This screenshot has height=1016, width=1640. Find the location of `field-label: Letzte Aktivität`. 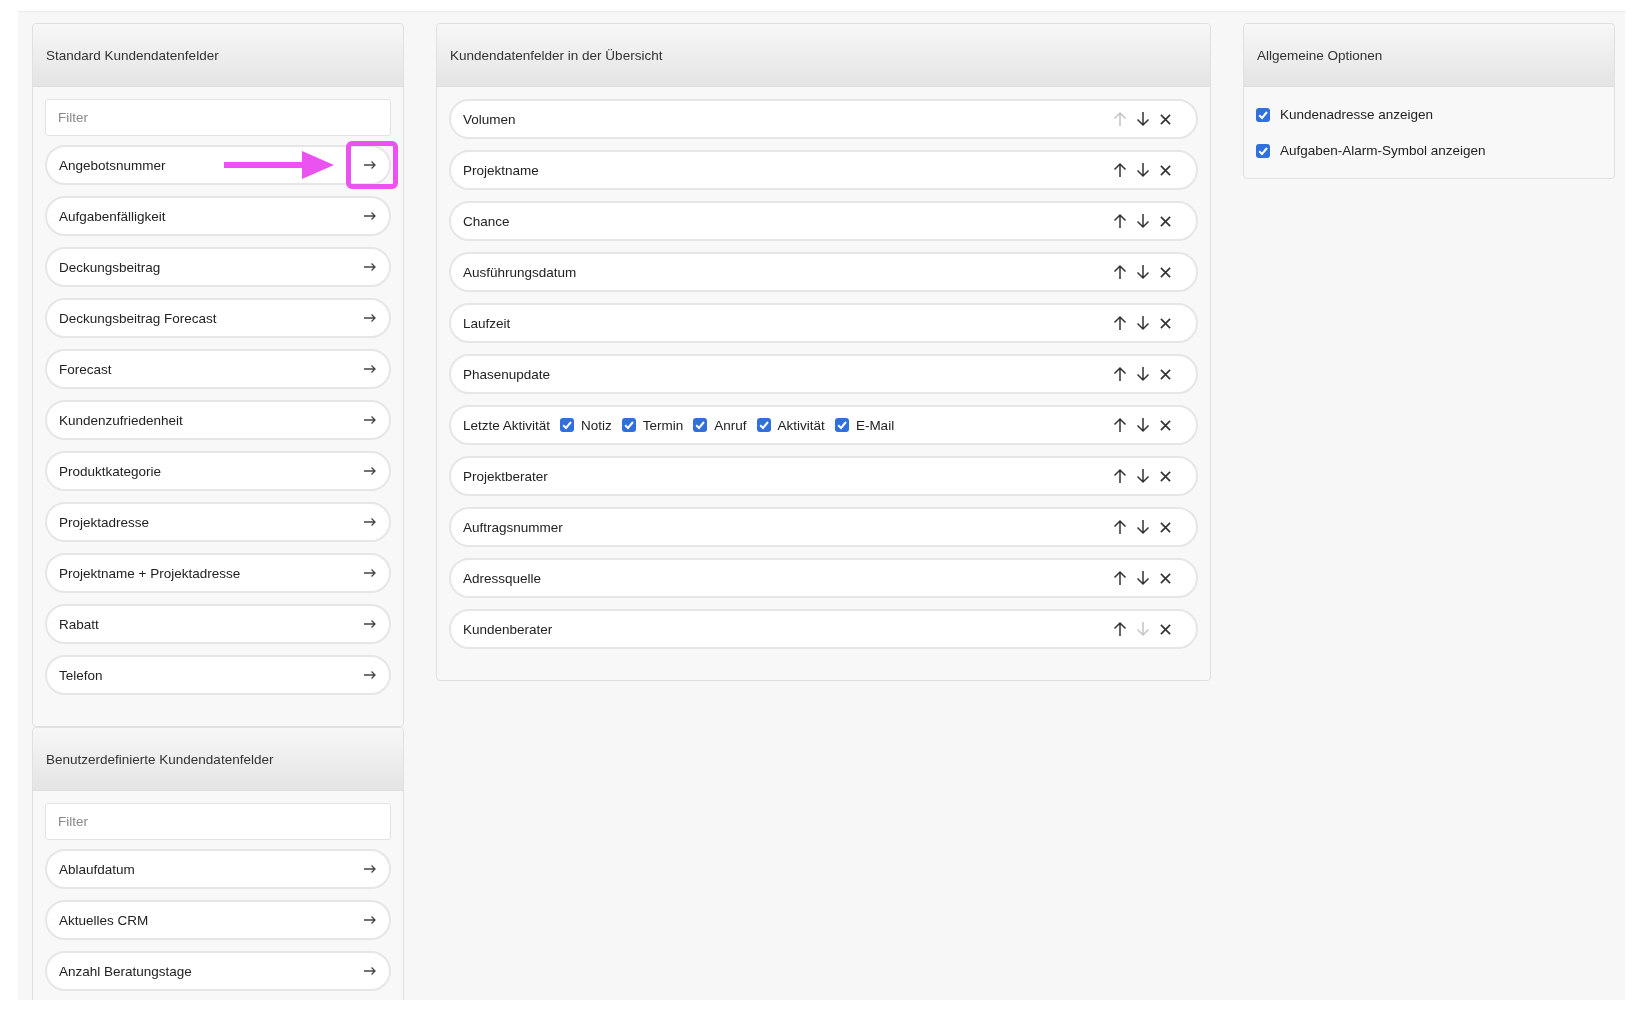

field-label: Letzte Aktivität is located at coordinates (507, 425).